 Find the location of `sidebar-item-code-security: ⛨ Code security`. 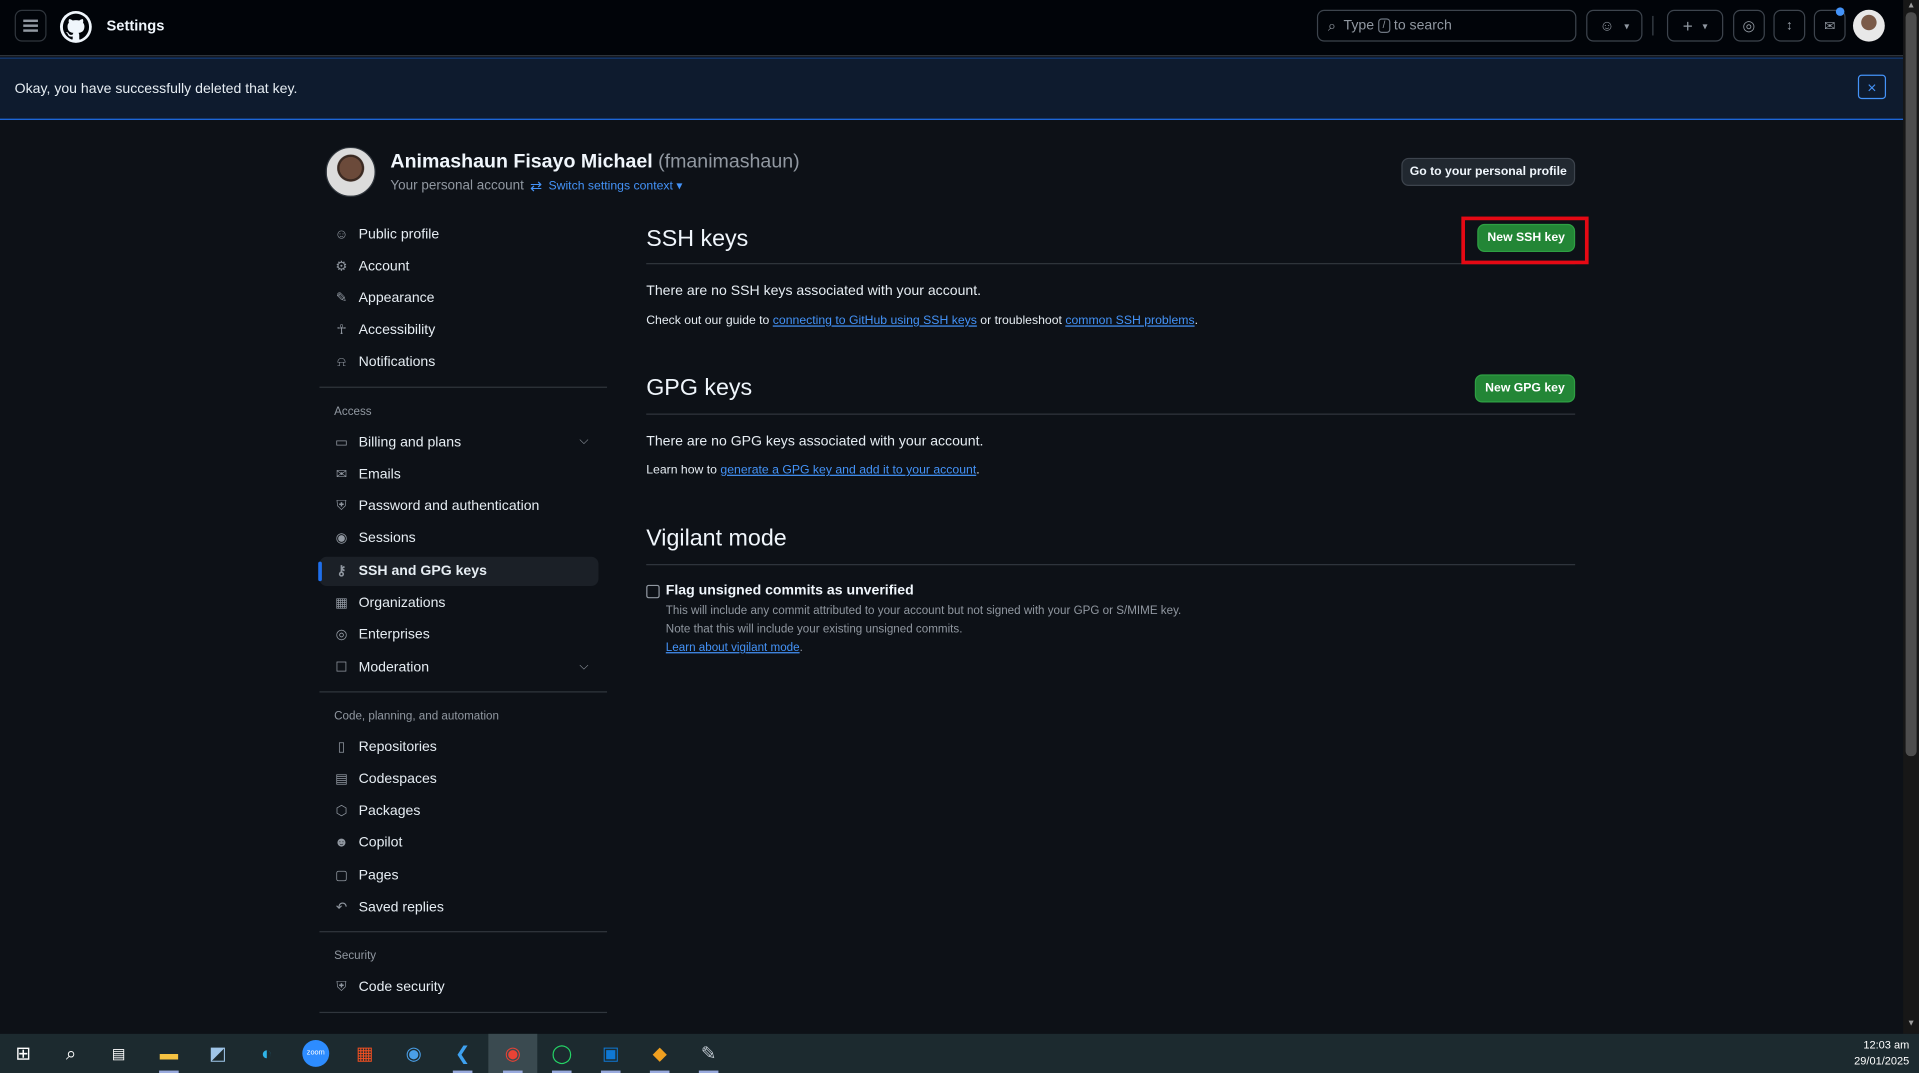

sidebar-item-code-security: ⛨ Code security is located at coordinates (458, 987).